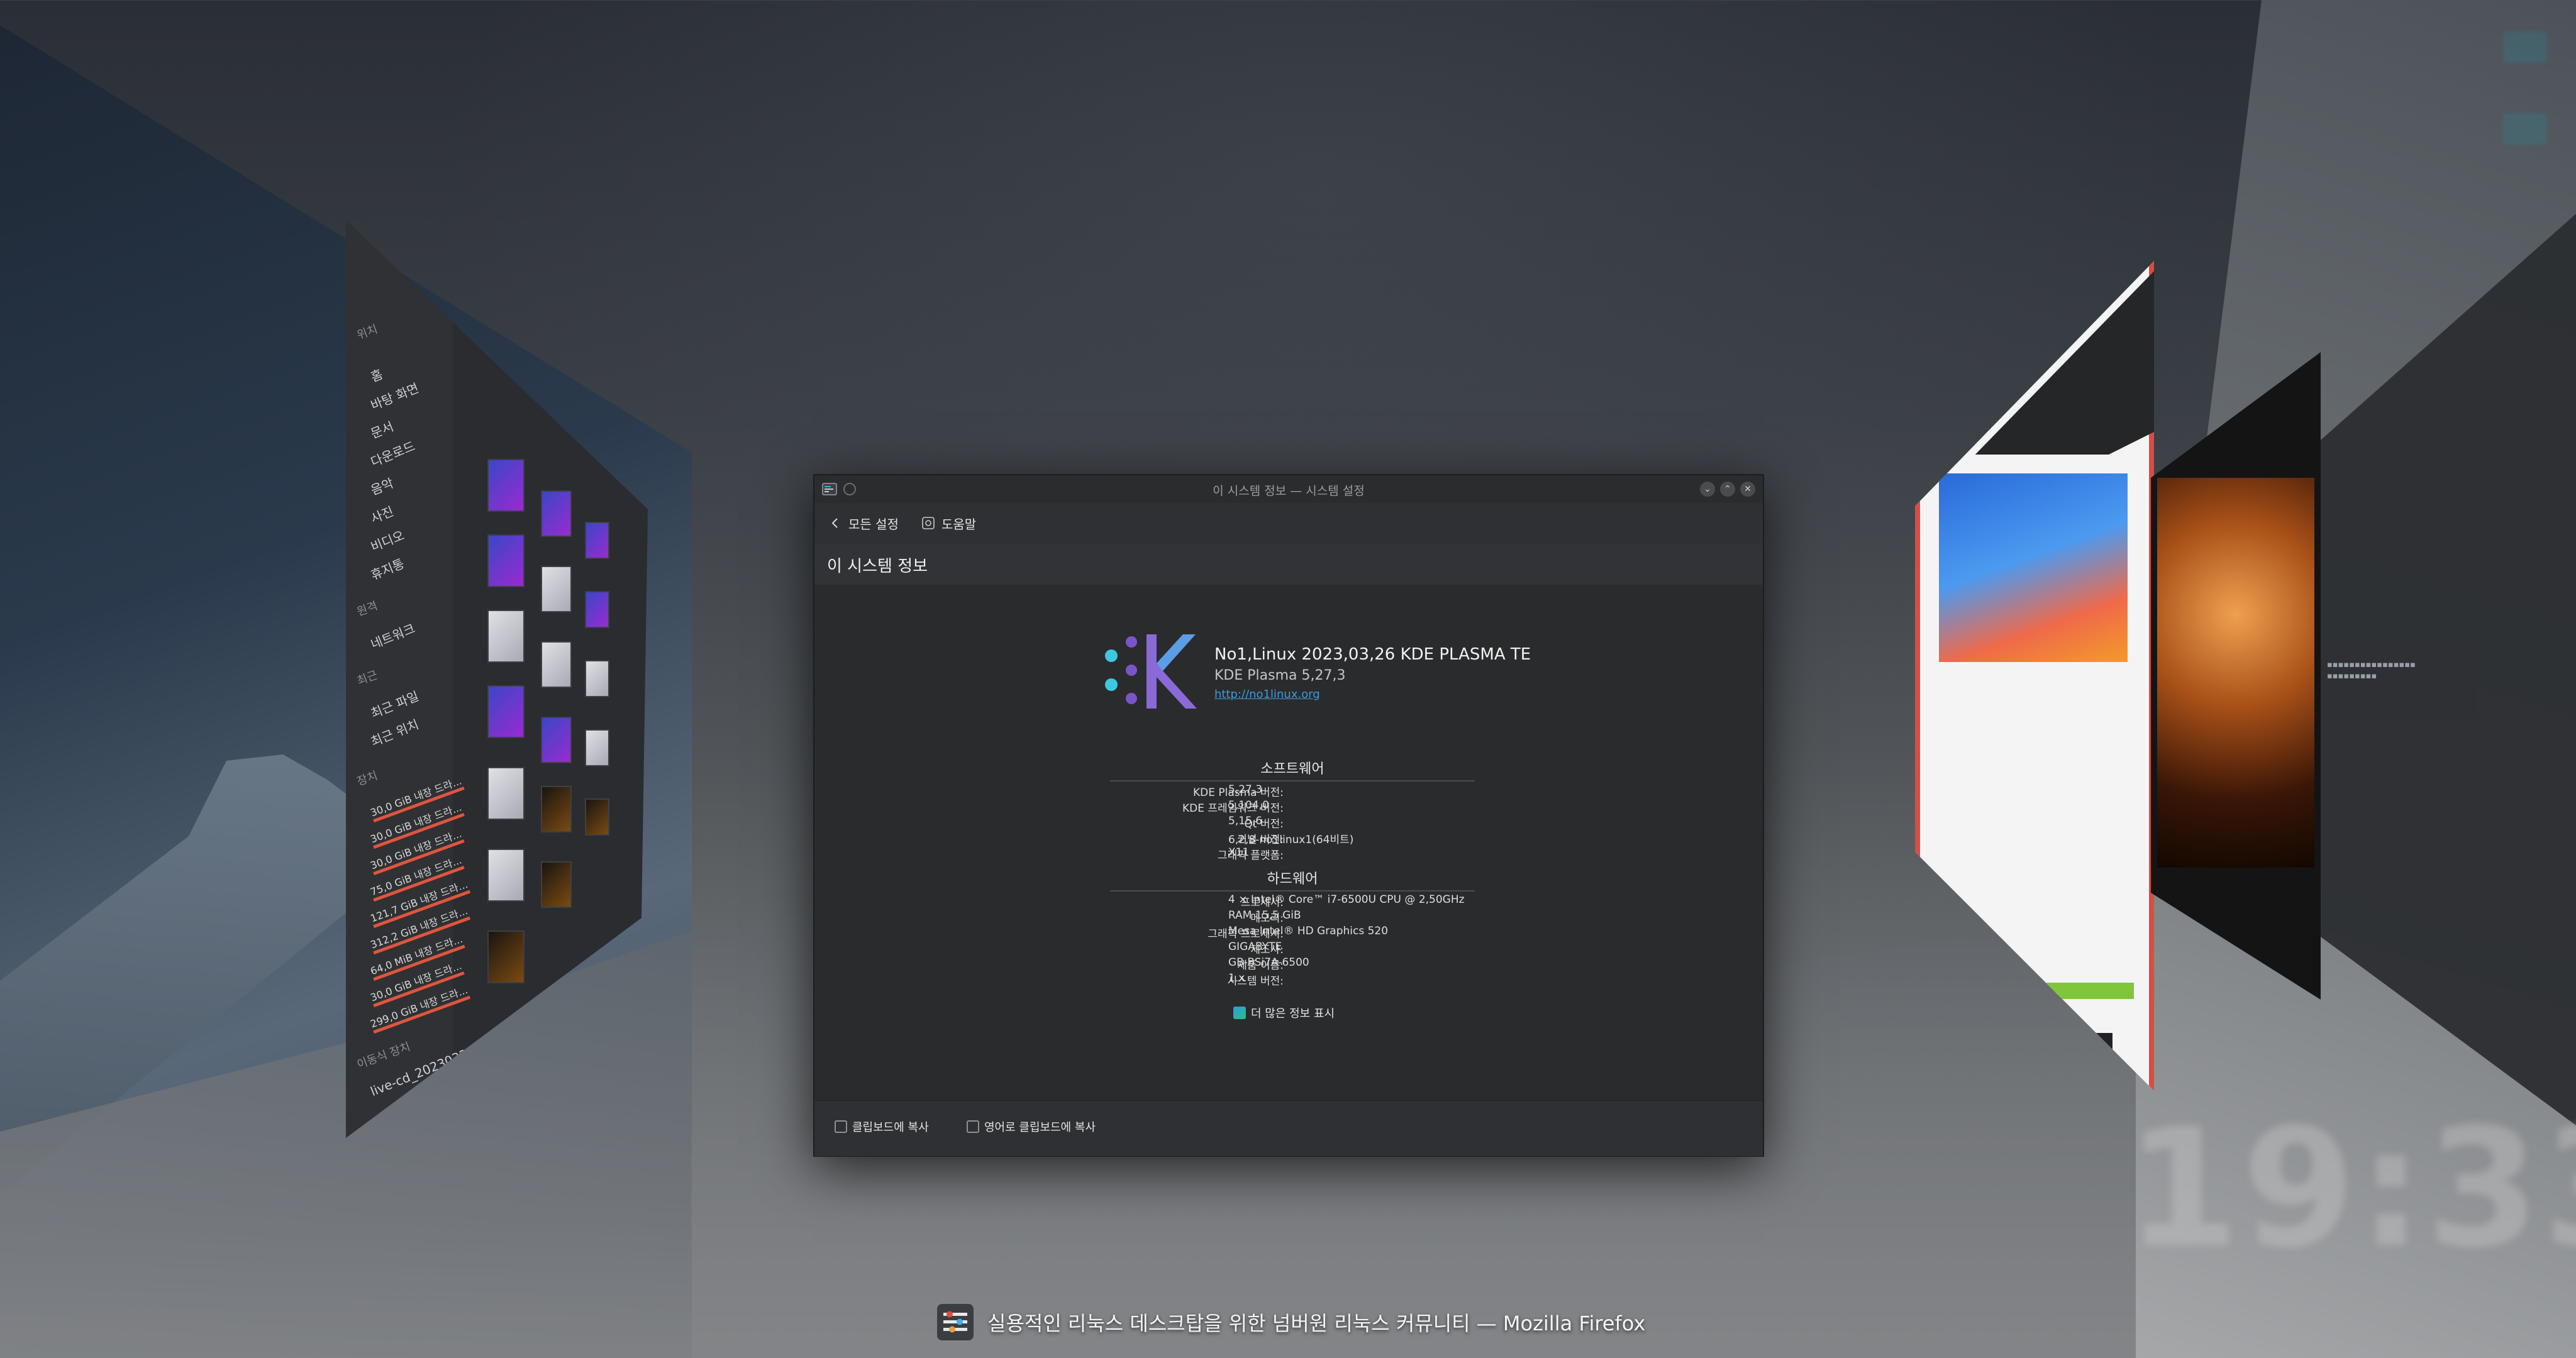  What do you see at coordinates (1372, 654) in the screenshot?
I see `distro-name: No1,Linux 2023,03,26 KDE PLASMA TE` at bounding box center [1372, 654].